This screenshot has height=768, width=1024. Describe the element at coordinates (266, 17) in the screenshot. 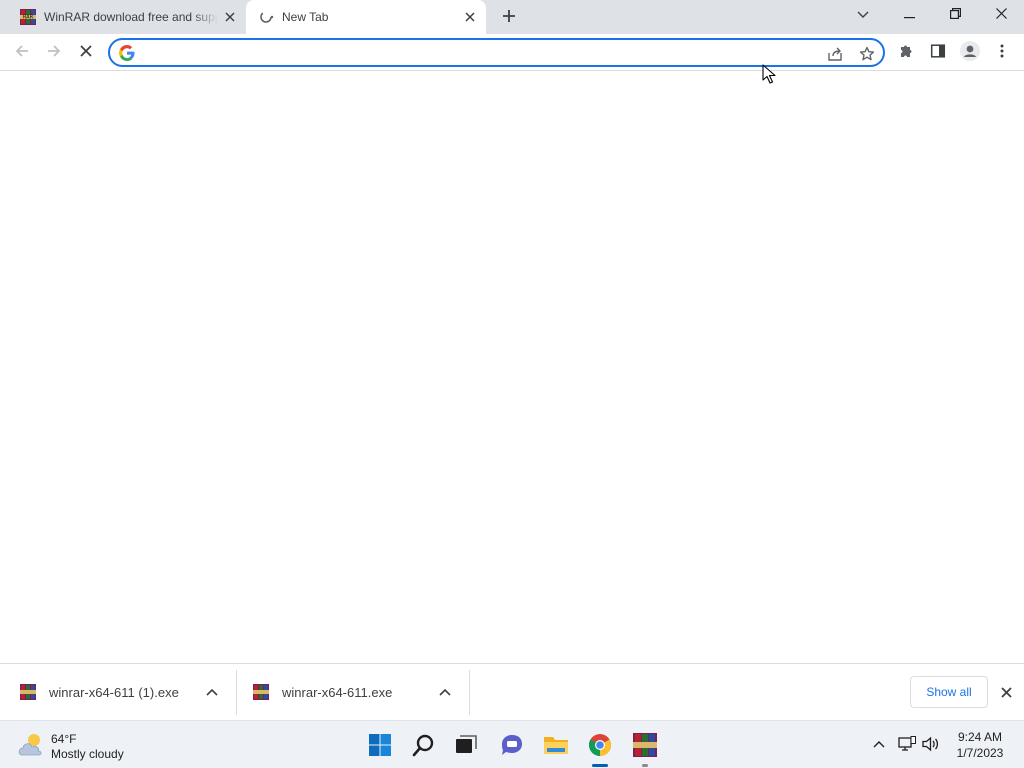

I see `chrome-loading-icon` at that location.